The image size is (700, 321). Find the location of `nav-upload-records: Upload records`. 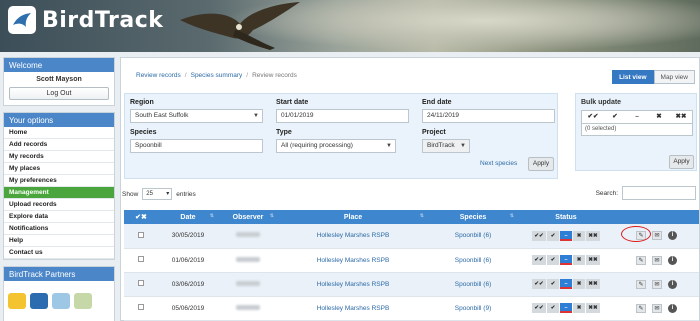

nav-upload-records: Upload records is located at coordinates (59, 205).